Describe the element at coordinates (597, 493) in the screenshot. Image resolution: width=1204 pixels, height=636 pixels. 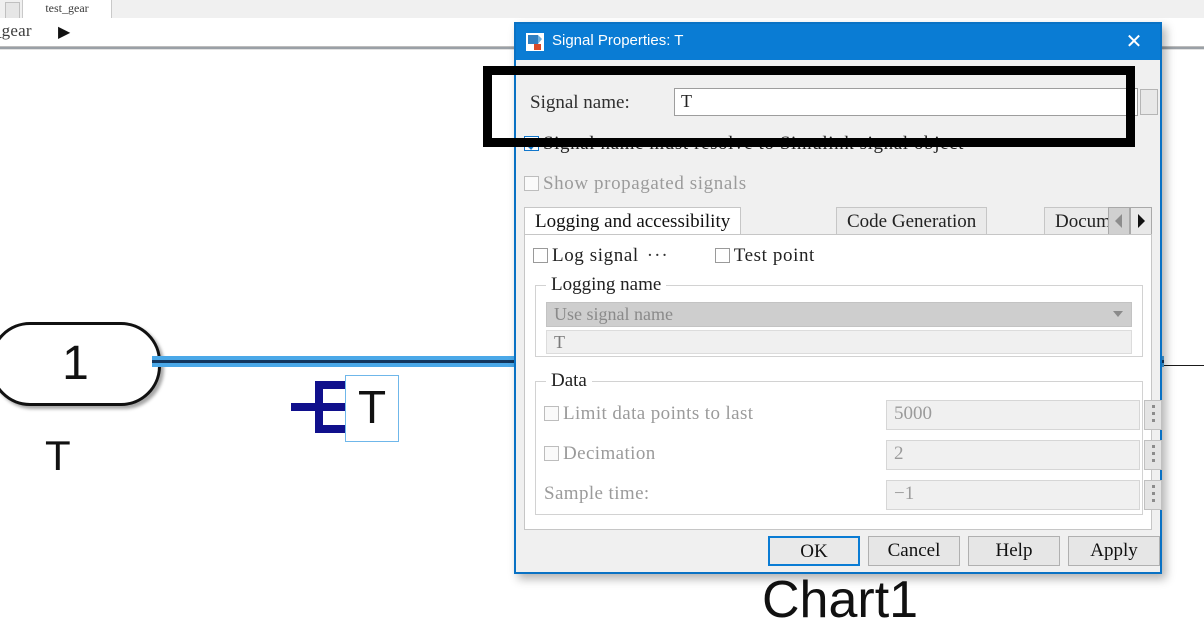
I see `sample-time-label: Sample time:` at that location.